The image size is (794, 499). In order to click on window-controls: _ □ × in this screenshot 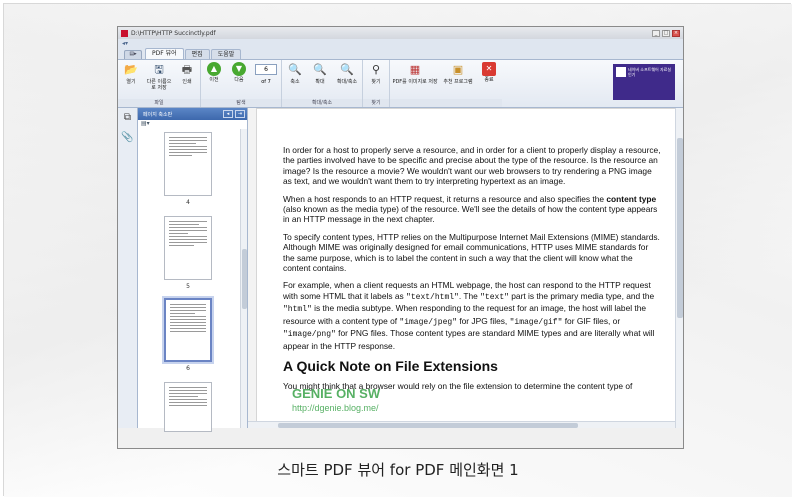, I will do `click(666, 33)`.